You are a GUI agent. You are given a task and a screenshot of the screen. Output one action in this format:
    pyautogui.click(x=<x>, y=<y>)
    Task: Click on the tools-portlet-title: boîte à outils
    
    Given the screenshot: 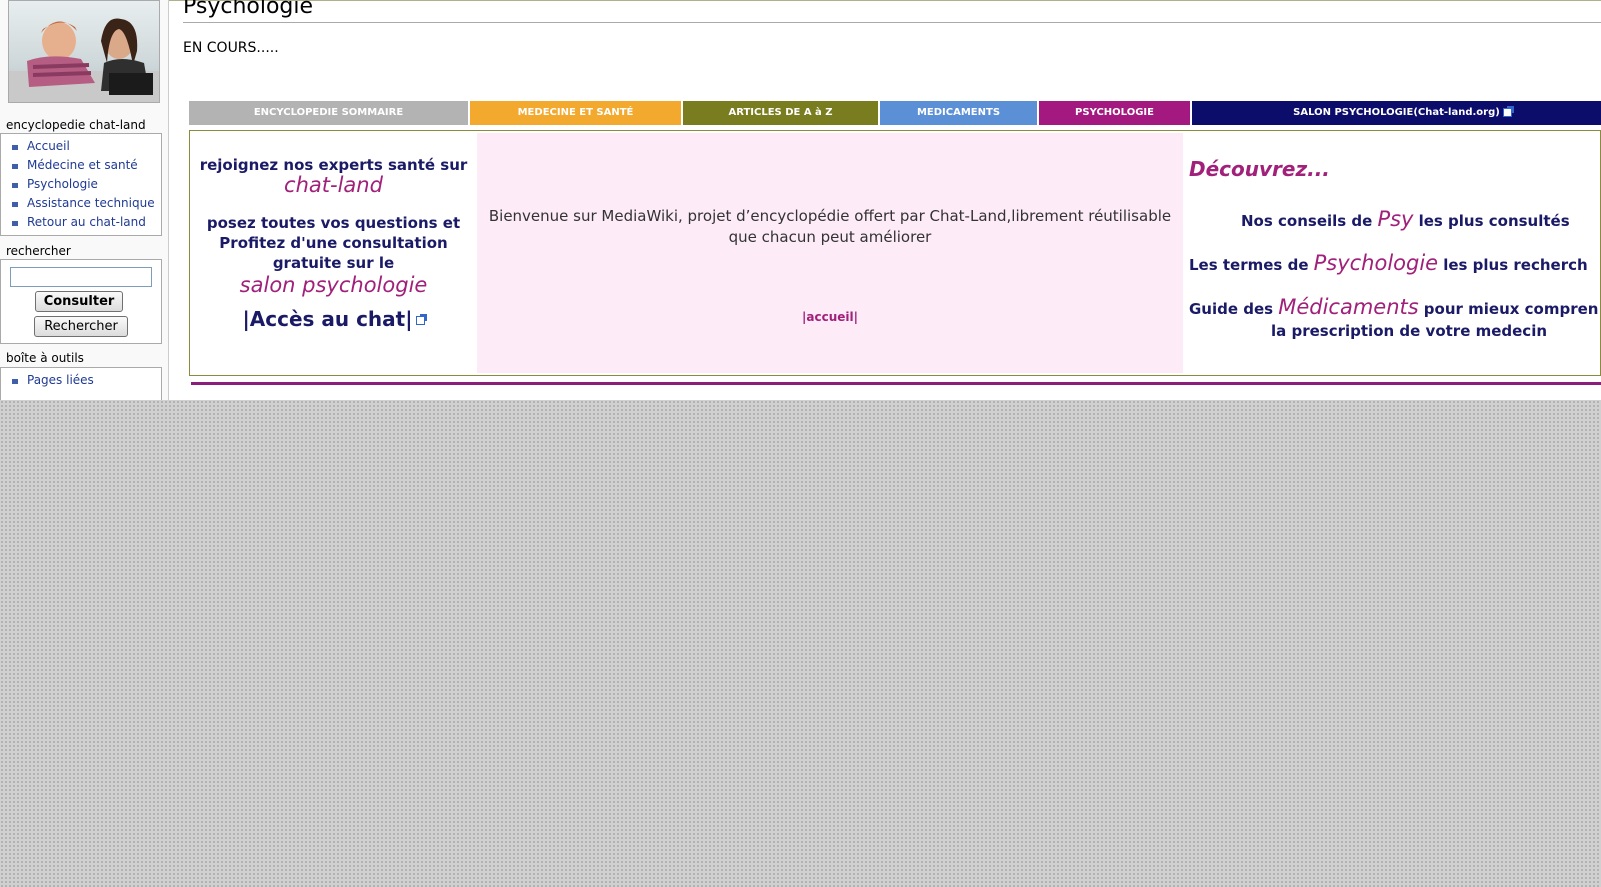 What is the action you would take?
    pyautogui.click(x=45, y=358)
    